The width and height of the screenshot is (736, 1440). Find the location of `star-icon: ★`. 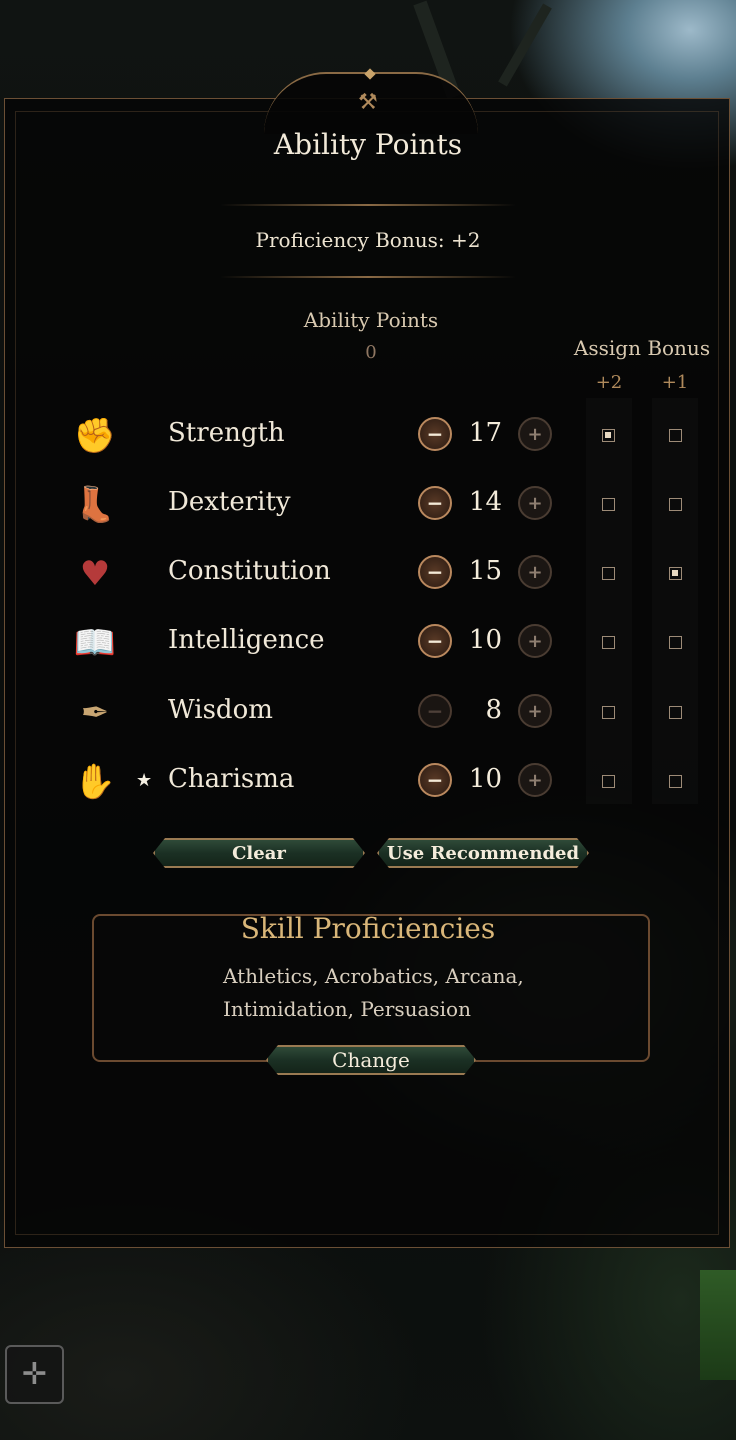

star-icon: ★ is located at coordinates (144, 780).